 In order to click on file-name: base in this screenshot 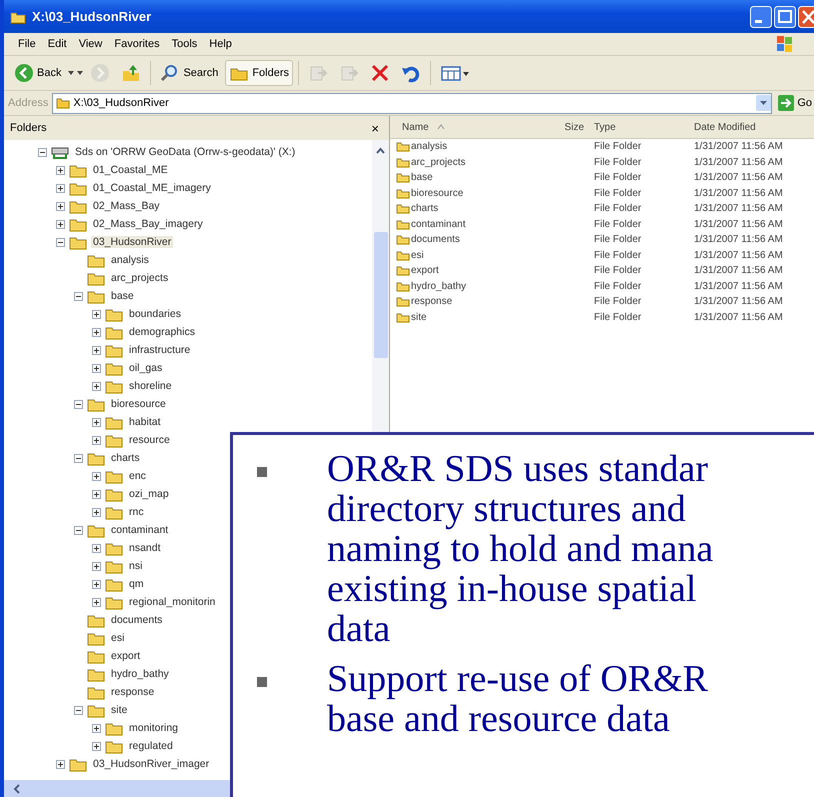, I will do `click(422, 178)`.